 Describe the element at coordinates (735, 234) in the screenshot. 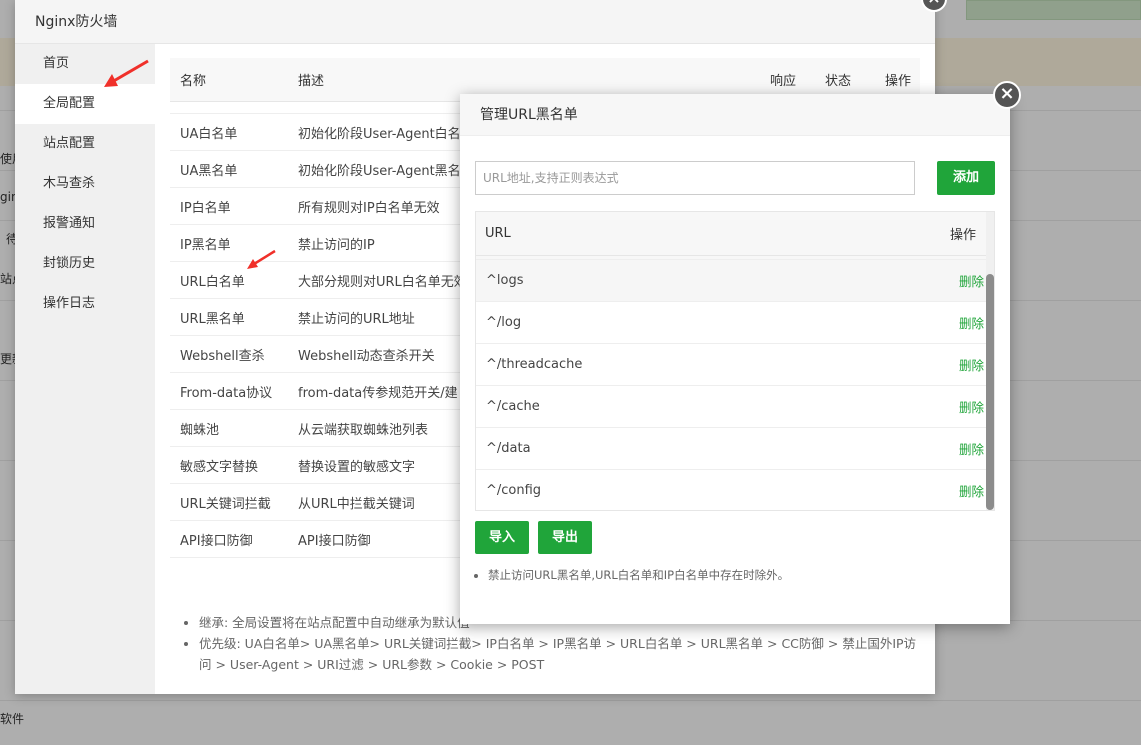

I see `url-table-header: URL 操作` at that location.